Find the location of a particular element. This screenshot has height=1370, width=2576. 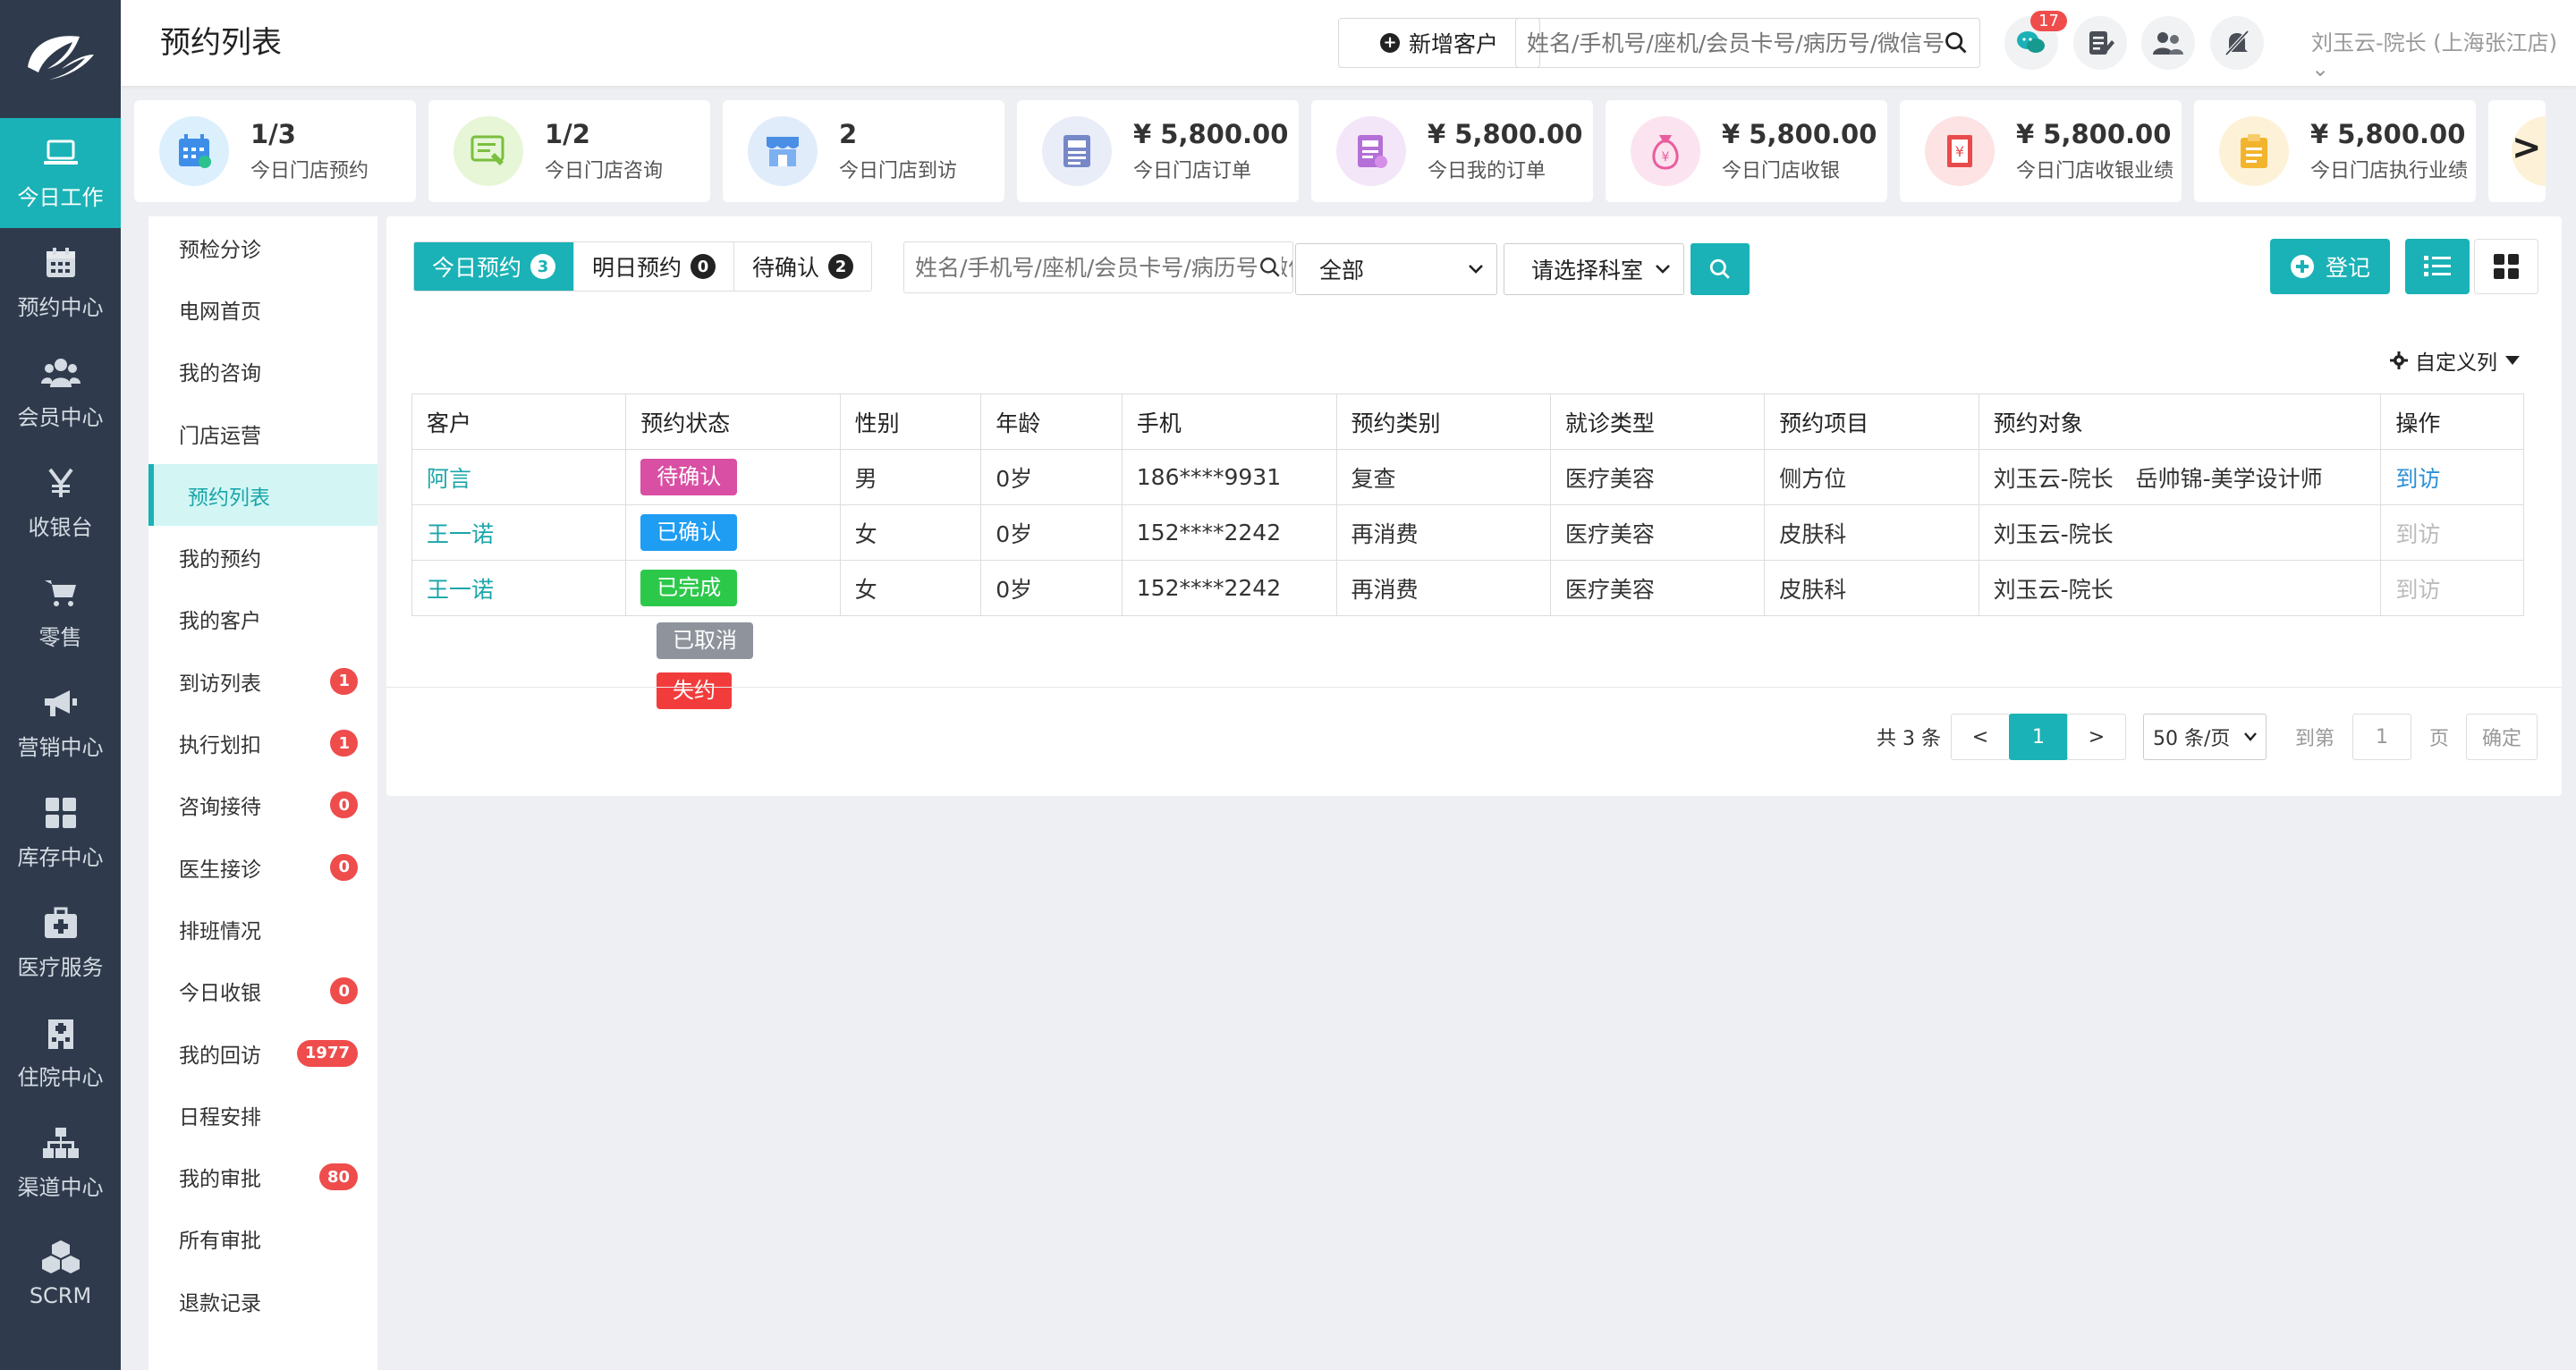

subnav-item: 执行划扣 1 is located at coordinates (262, 743).